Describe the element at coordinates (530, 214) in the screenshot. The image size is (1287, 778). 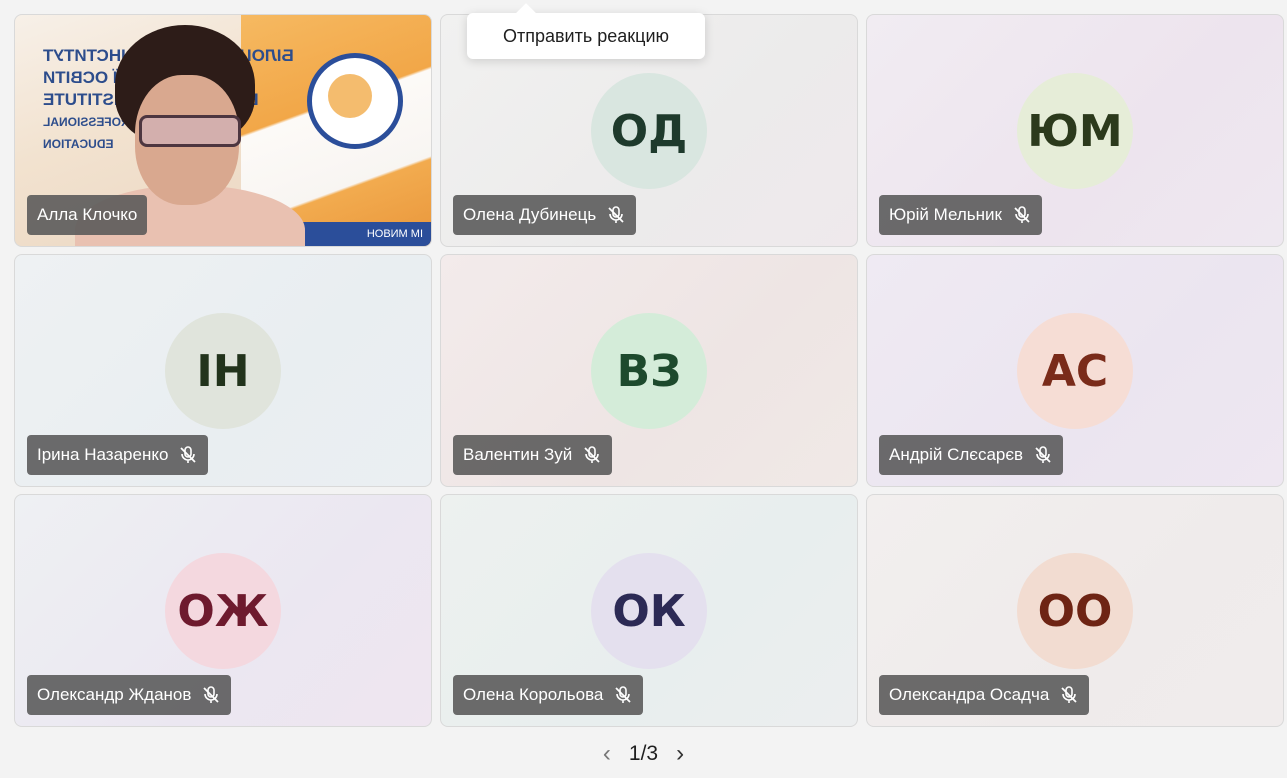
I see `participant-name: Олена Дубинець` at that location.